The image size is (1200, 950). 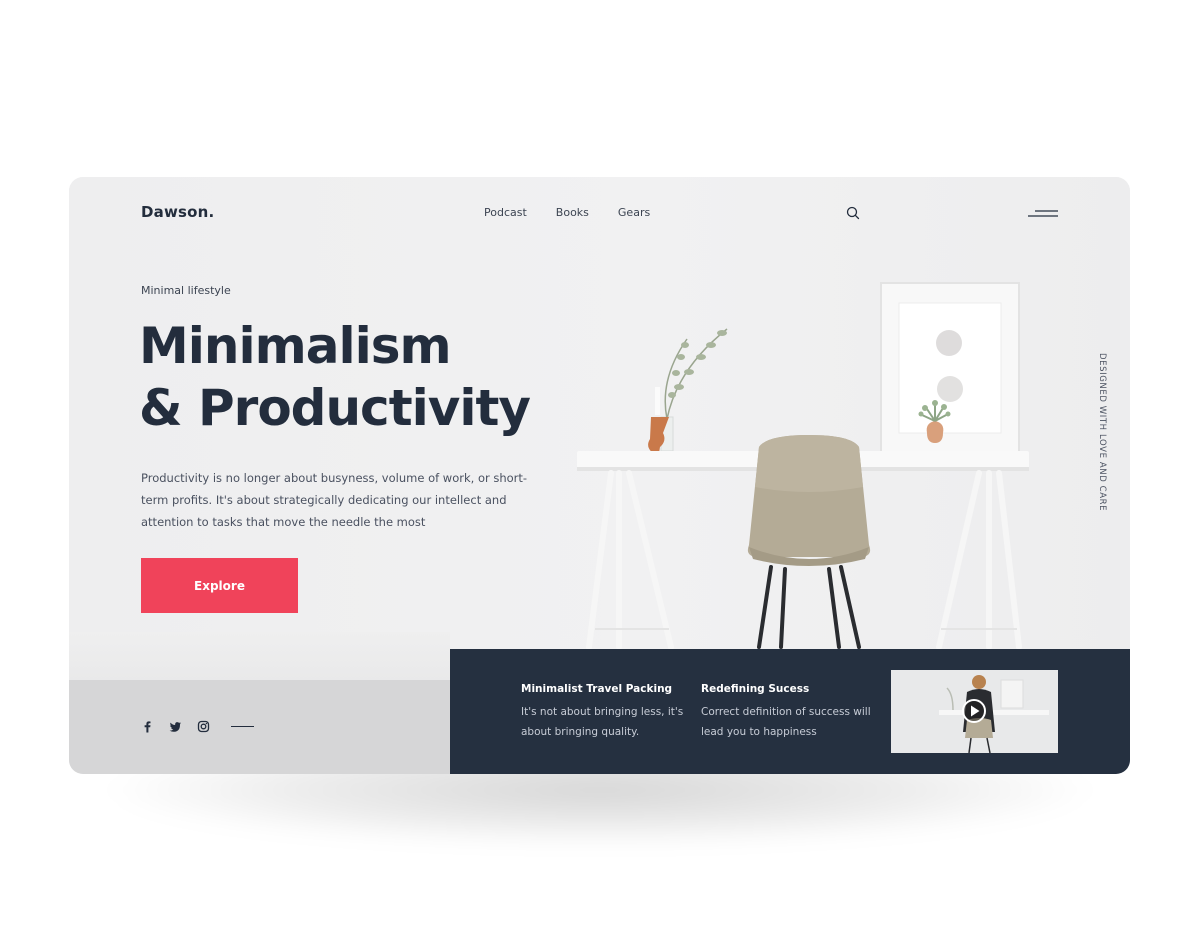 What do you see at coordinates (803, 466) in the screenshot?
I see `desk-chair-illustration` at bounding box center [803, 466].